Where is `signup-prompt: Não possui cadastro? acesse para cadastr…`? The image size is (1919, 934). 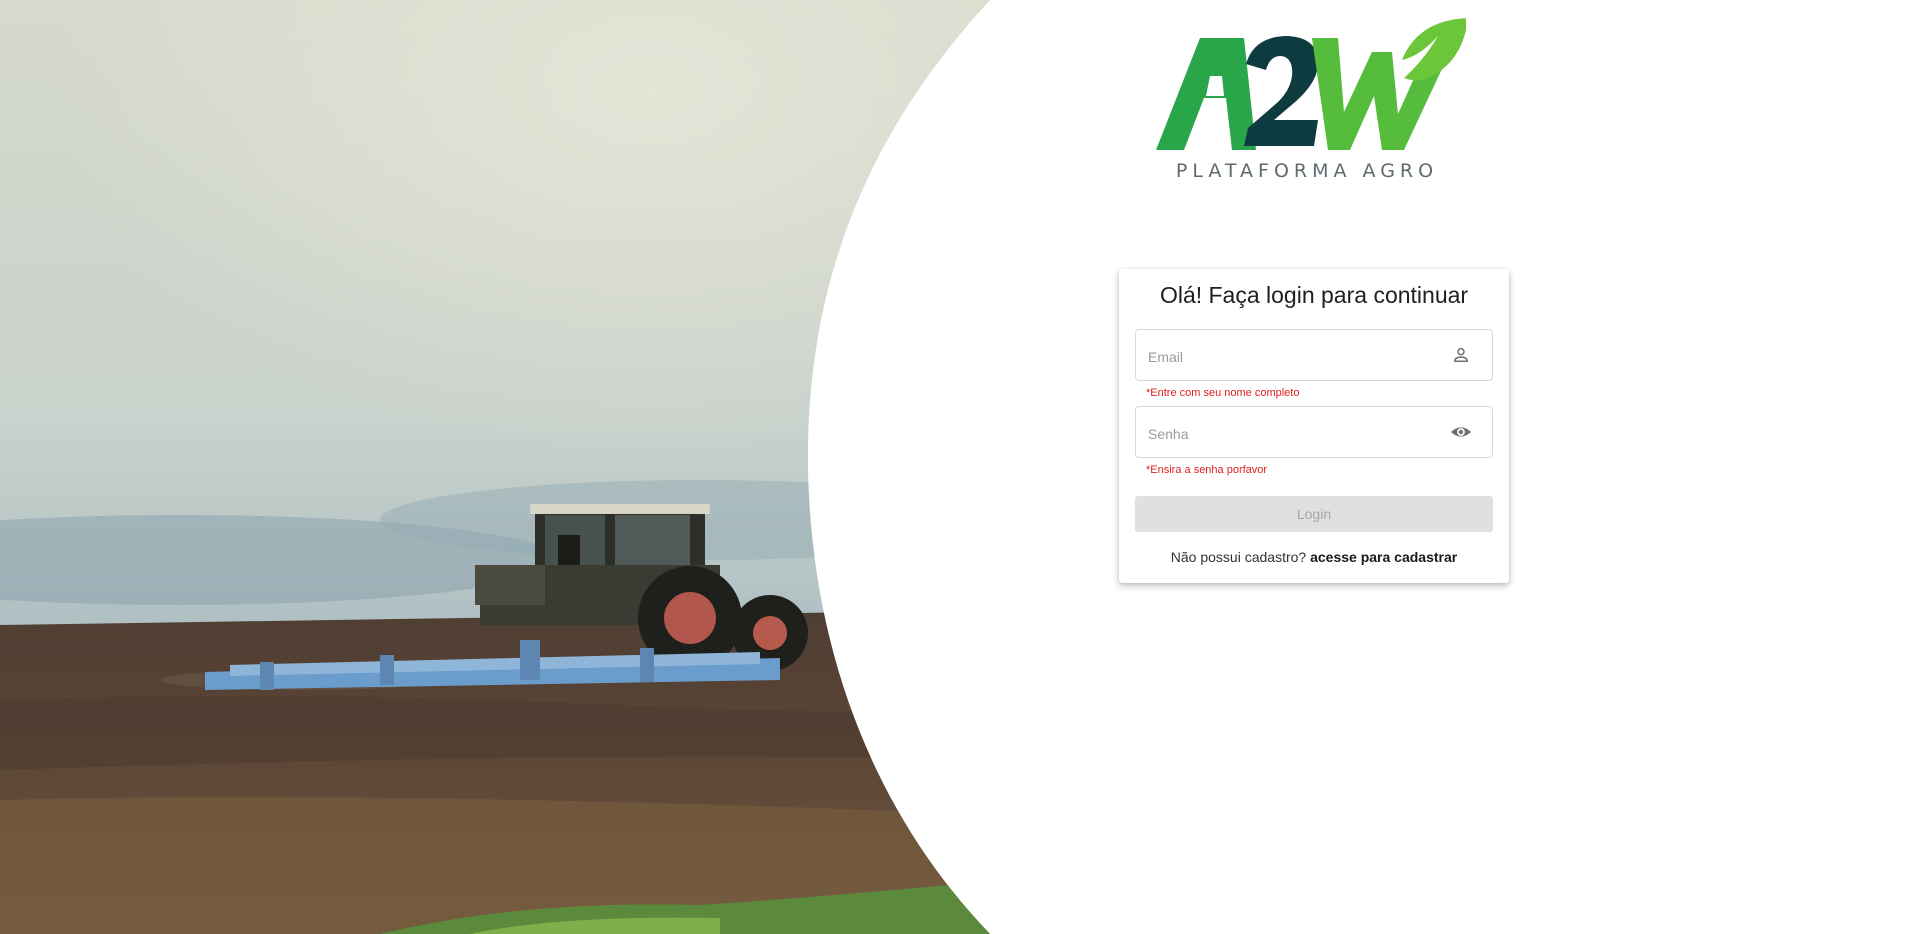
signup-prompt: Não possui cadastro? acesse para cadastr… is located at coordinates (1314, 557).